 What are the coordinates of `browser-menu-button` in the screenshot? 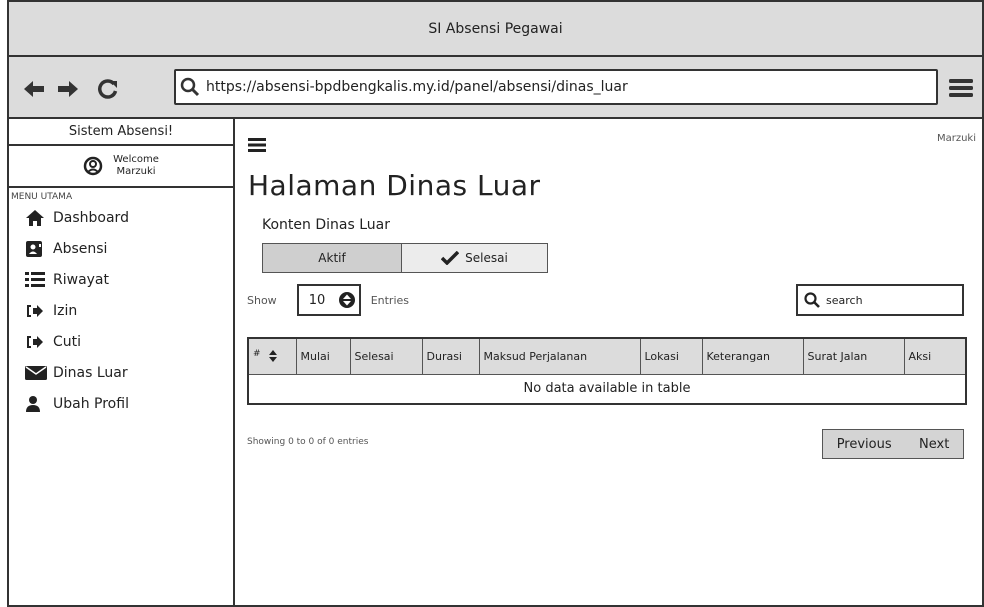 It's located at (961, 88).